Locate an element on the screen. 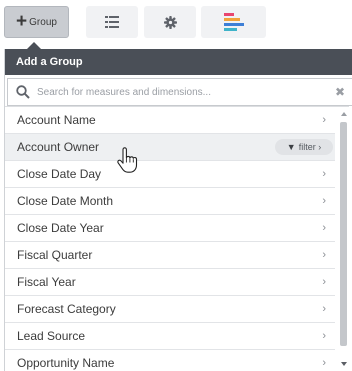 This screenshot has width=352, height=371. list-item: Close Date Month › is located at coordinates (170, 201).